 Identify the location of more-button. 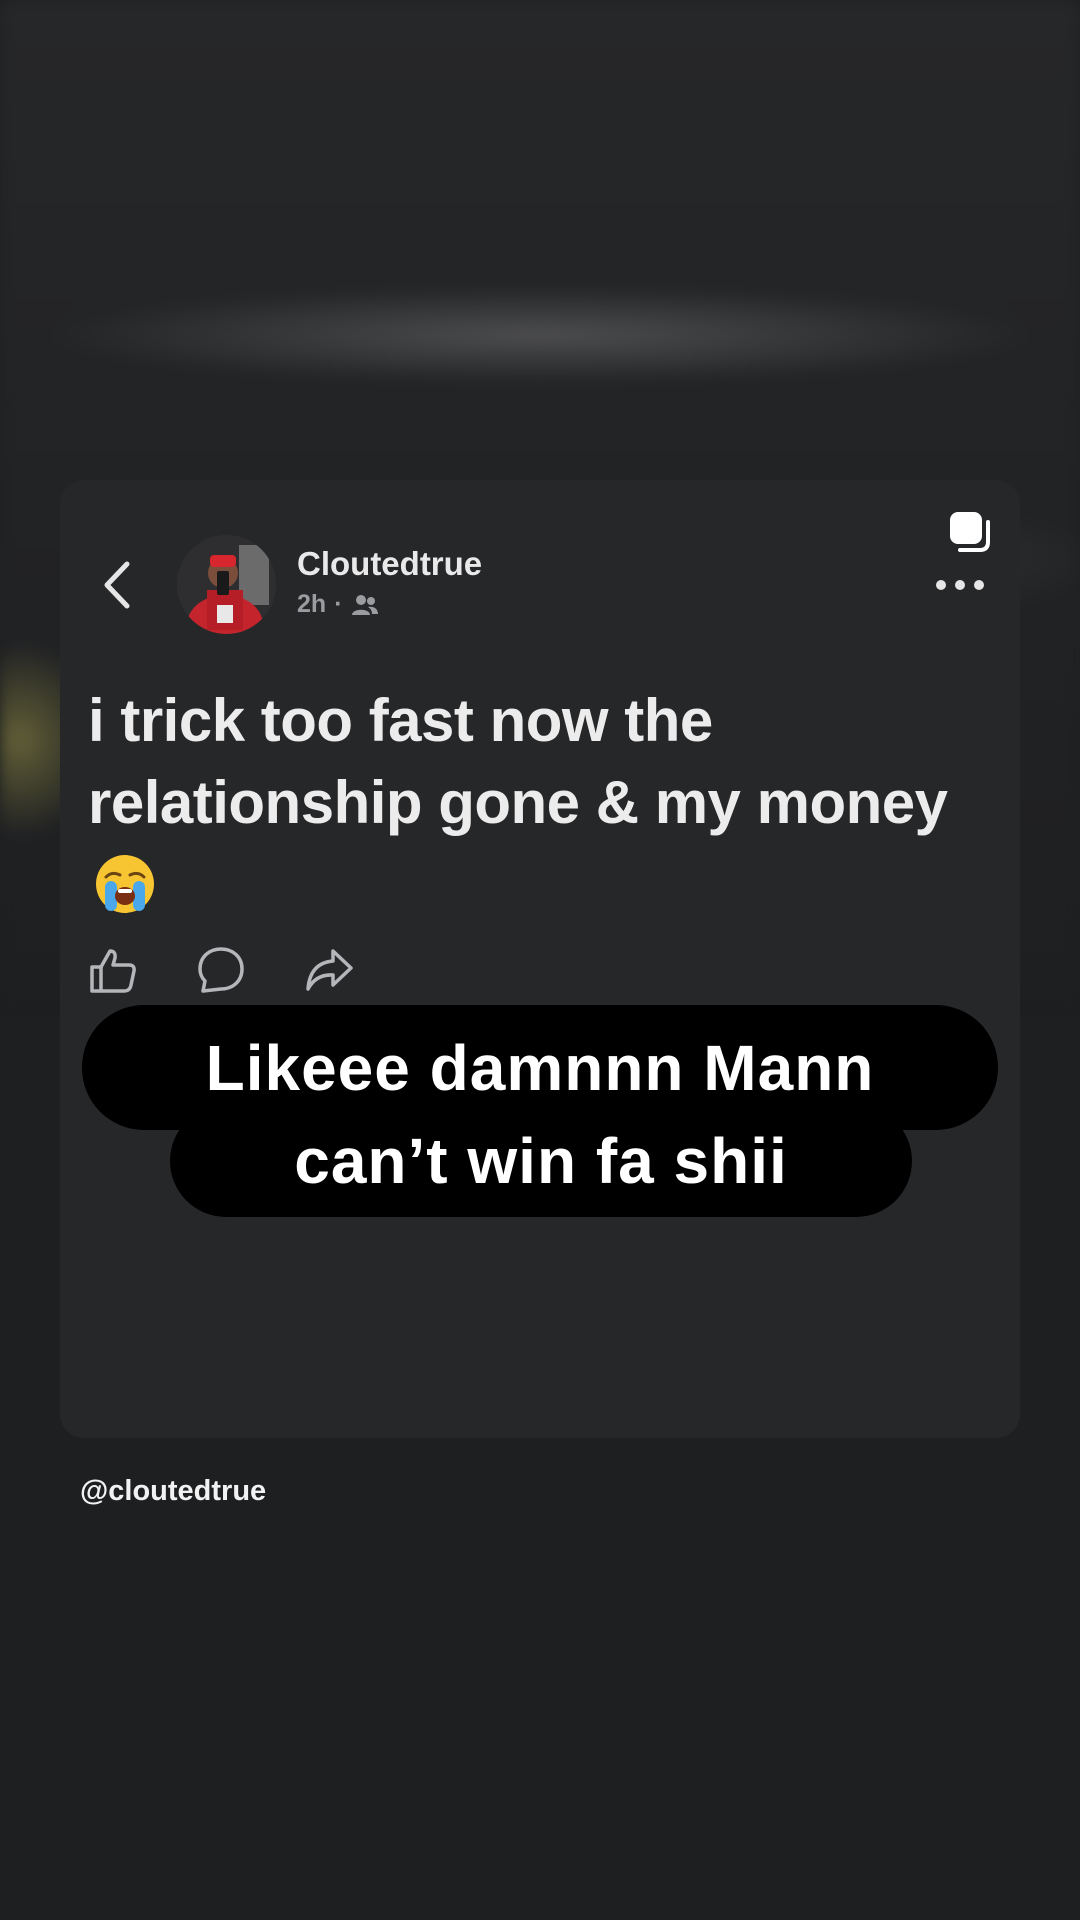
(960, 585).